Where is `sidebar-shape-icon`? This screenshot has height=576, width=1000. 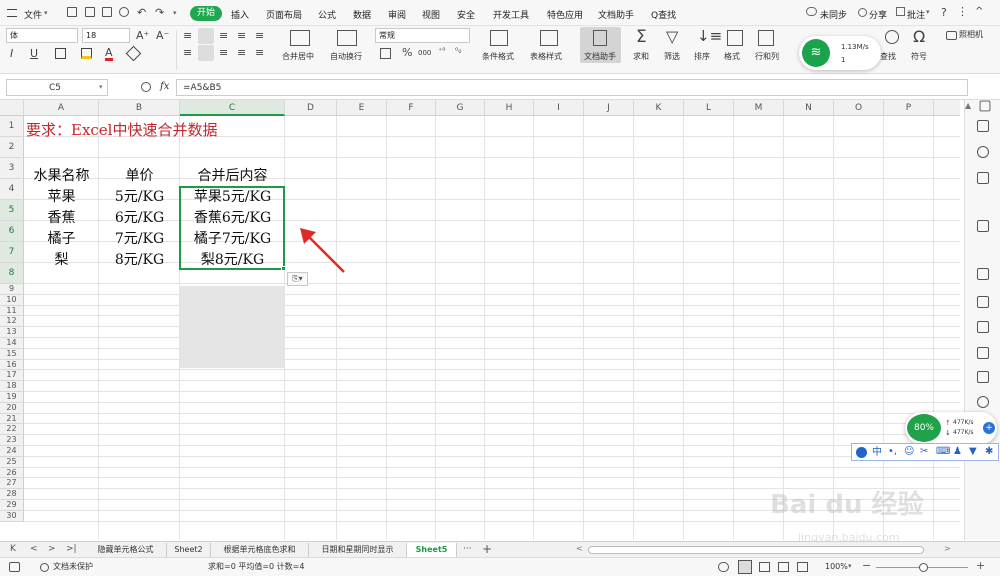 sidebar-shape-icon is located at coordinates (983, 178).